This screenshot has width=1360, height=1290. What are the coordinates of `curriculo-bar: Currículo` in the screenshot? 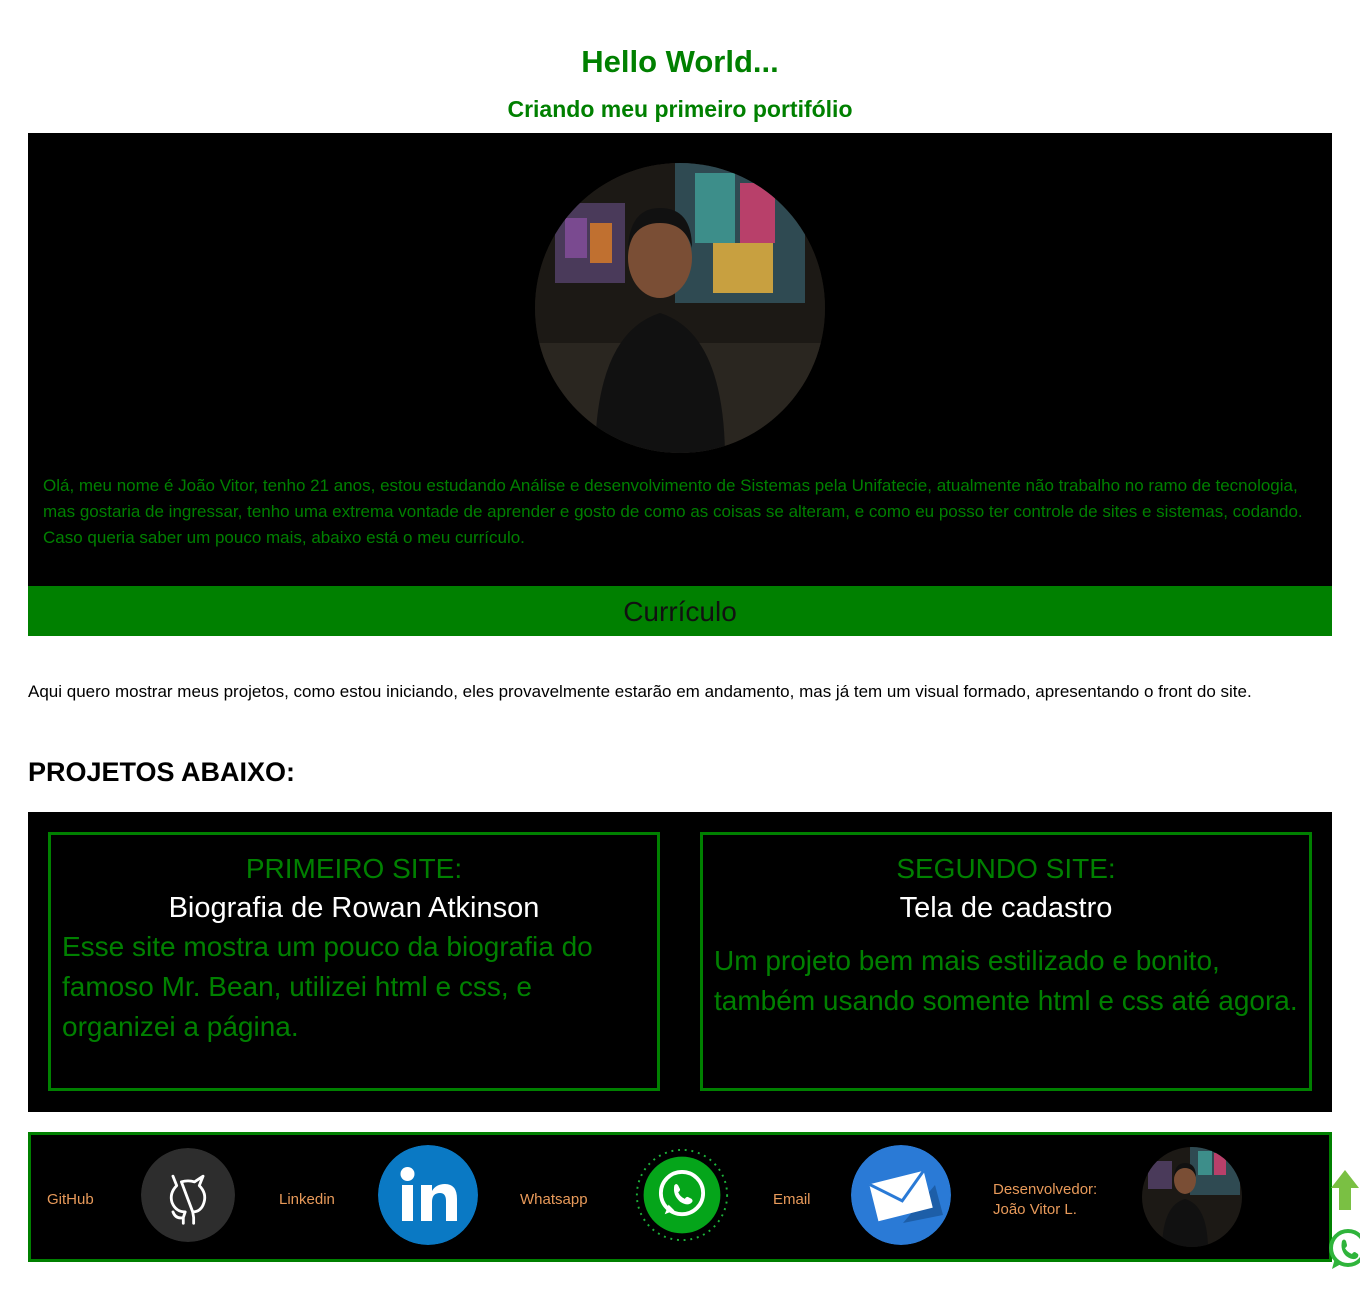 It's located at (680, 611).